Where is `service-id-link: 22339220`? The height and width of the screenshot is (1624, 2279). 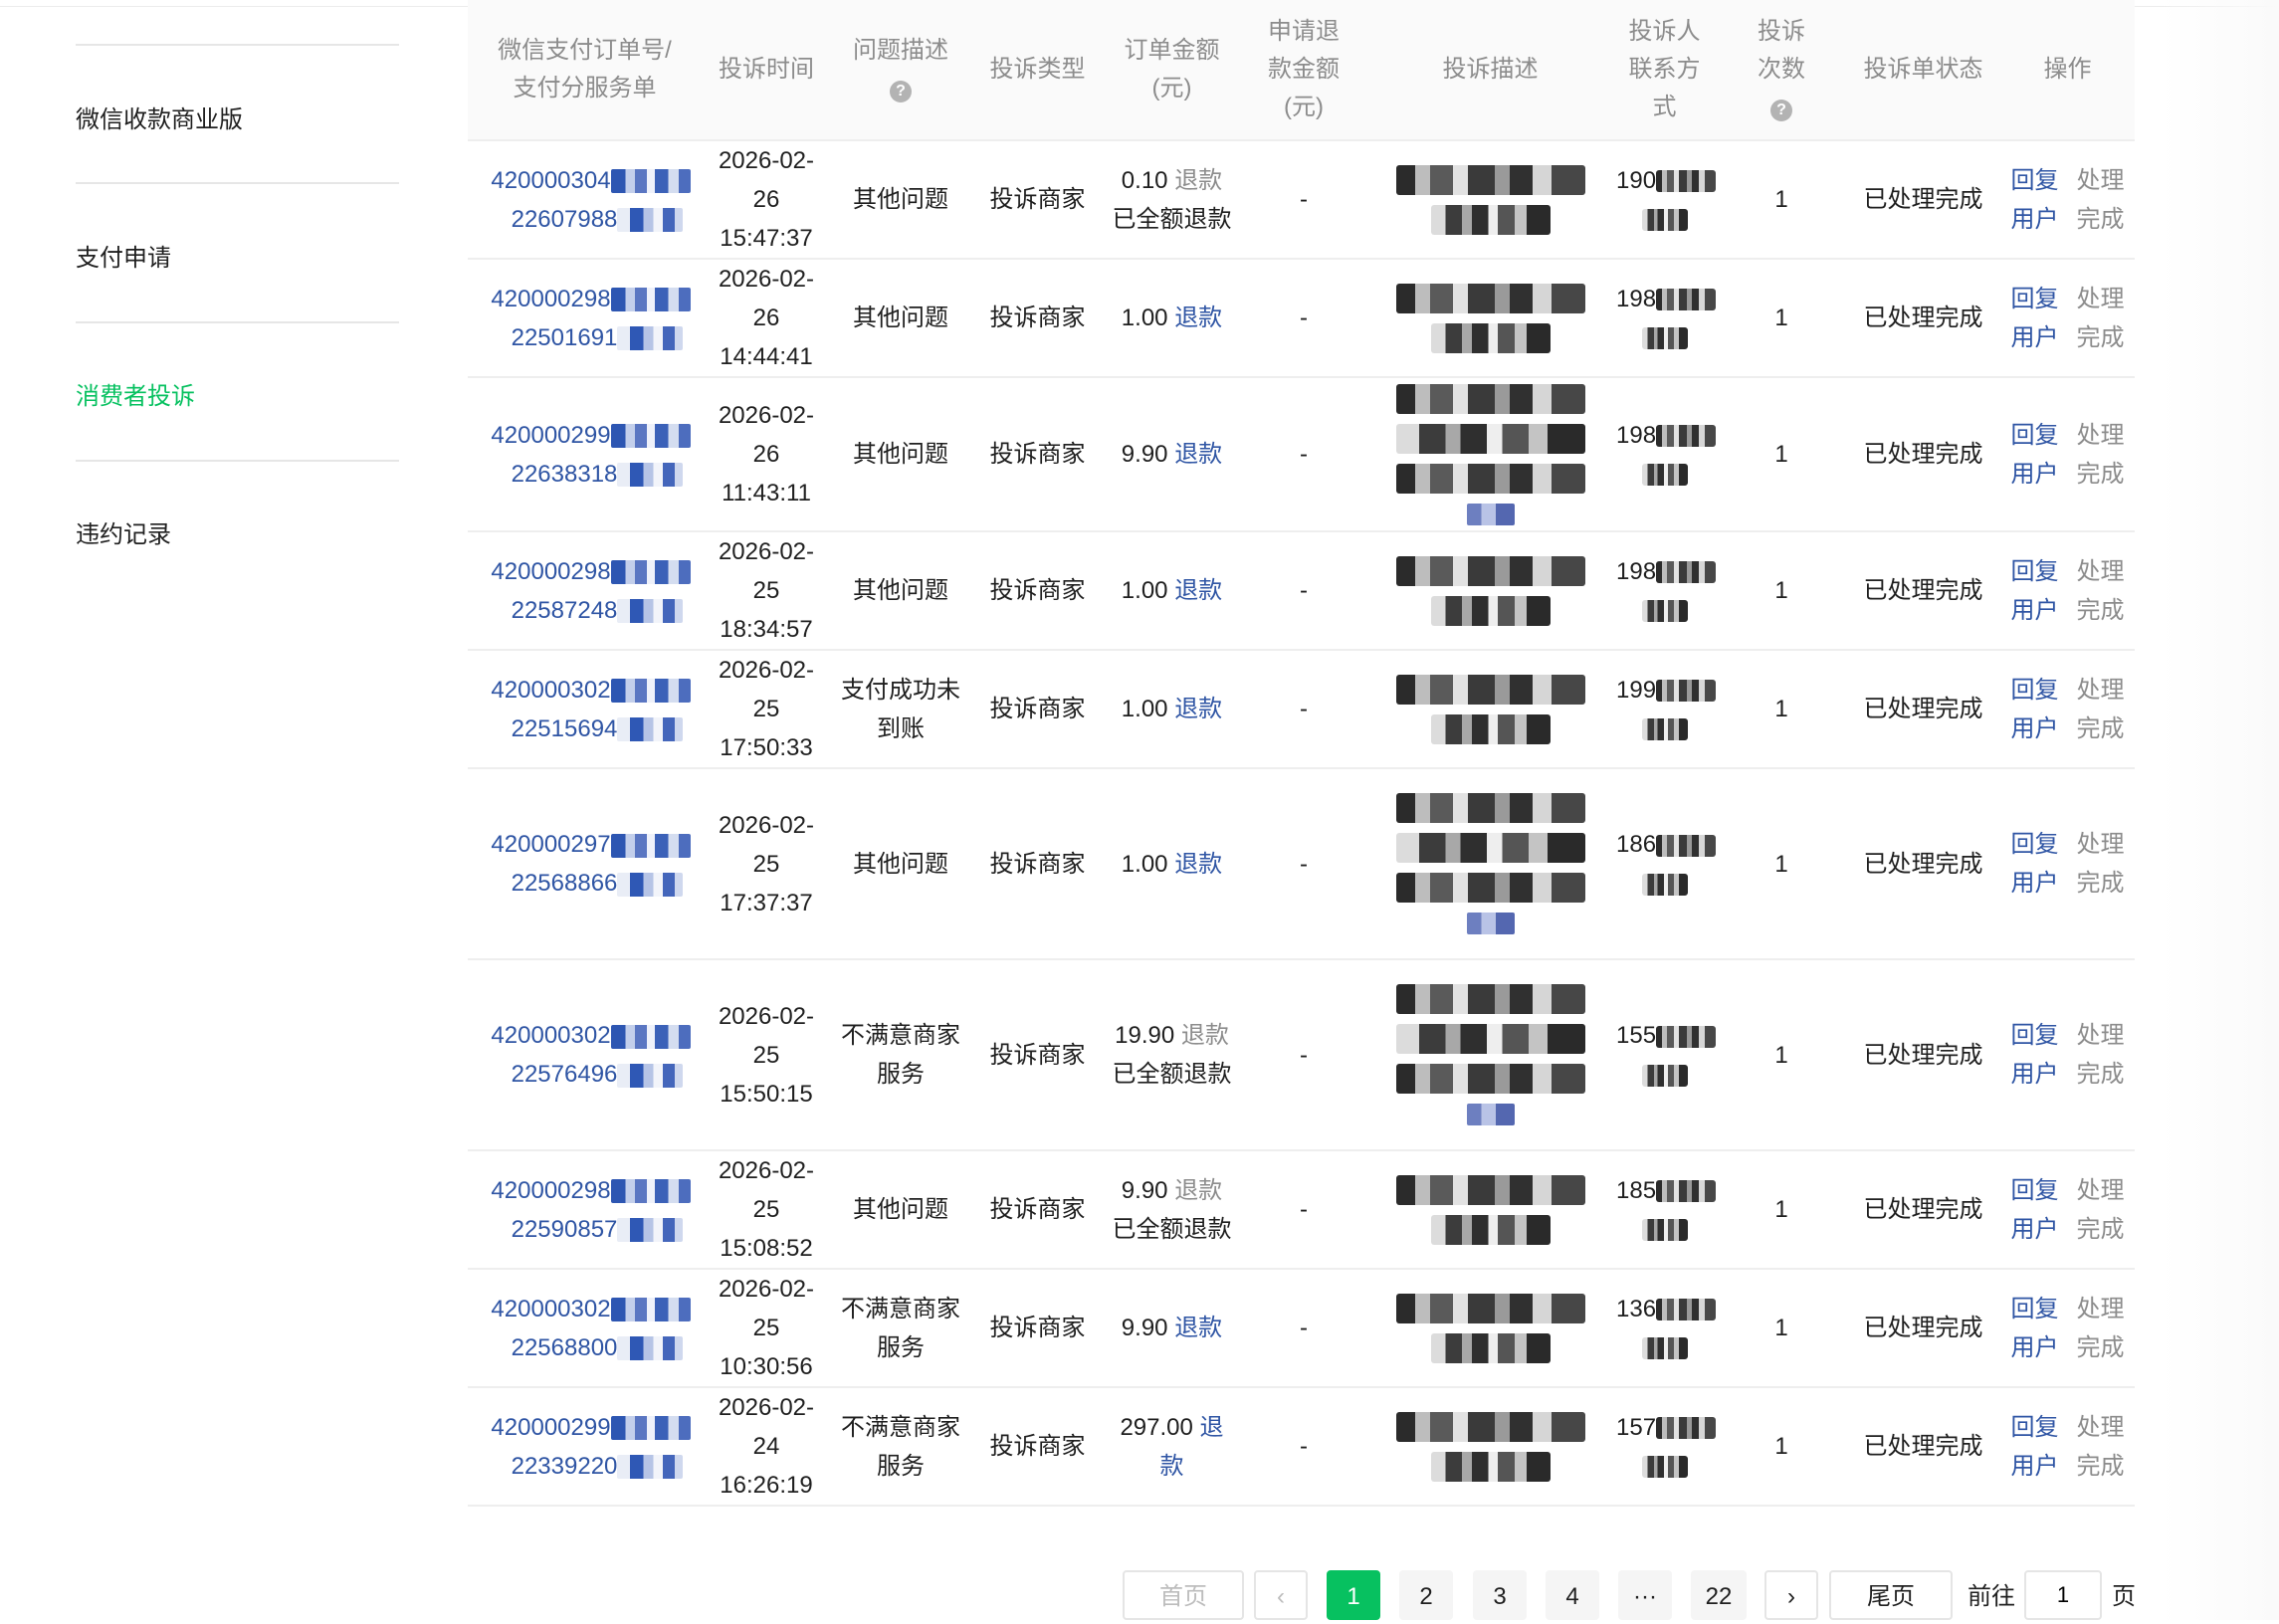
service-id-link: 22339220 is located at coordinates (565, 1467).